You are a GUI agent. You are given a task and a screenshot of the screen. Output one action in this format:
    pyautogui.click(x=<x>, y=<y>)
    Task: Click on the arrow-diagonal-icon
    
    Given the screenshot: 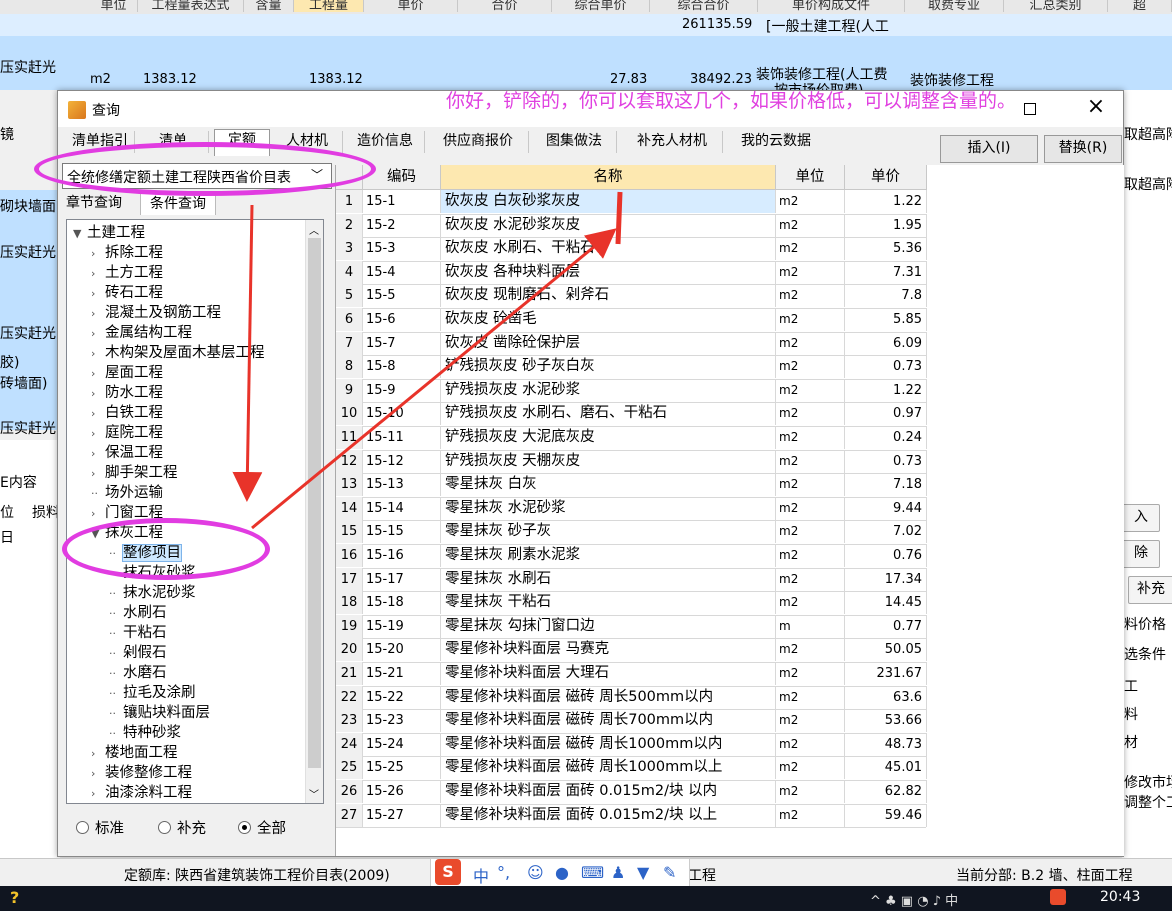 What is the action you would take?
    pyautogui.click(x=434, y=379)
    